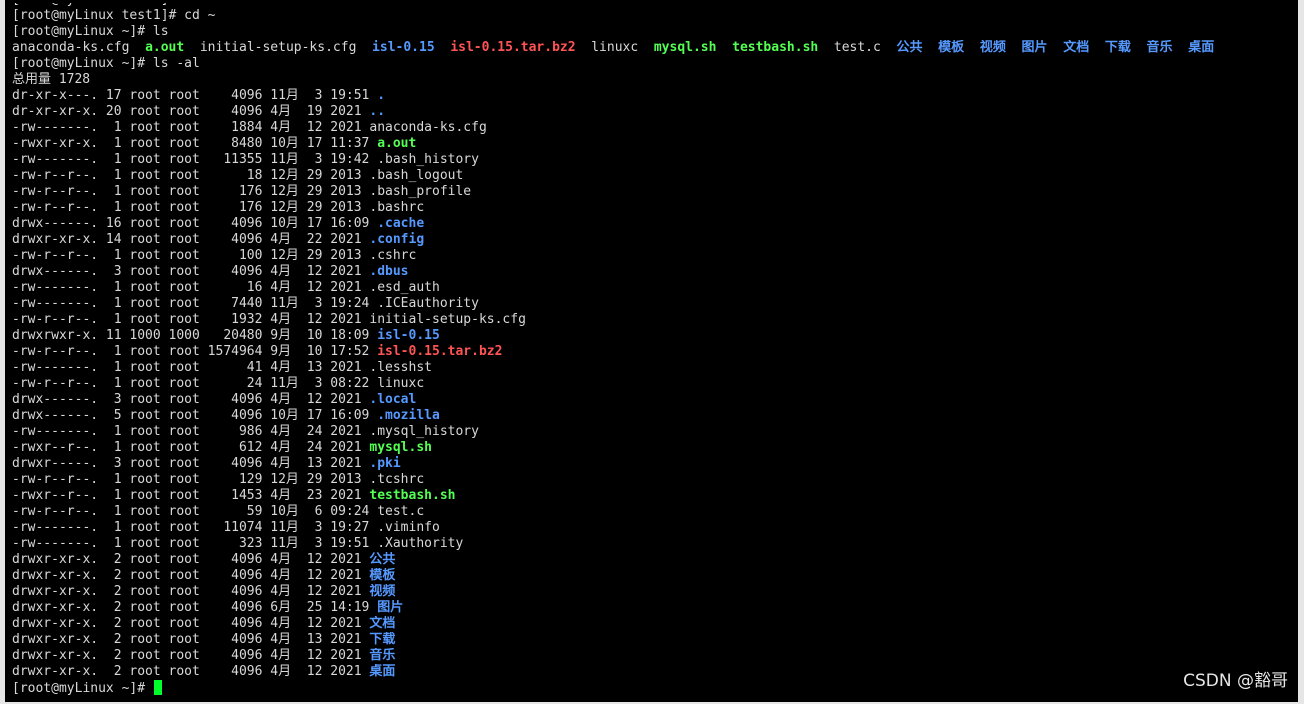 This screenshot has height=704, width=1304. Describe the element at coordinates (191, 399) in the screenshot. I see `terminal-text: drwx------. 3 root root 4096 4月 12 2021` at that location.